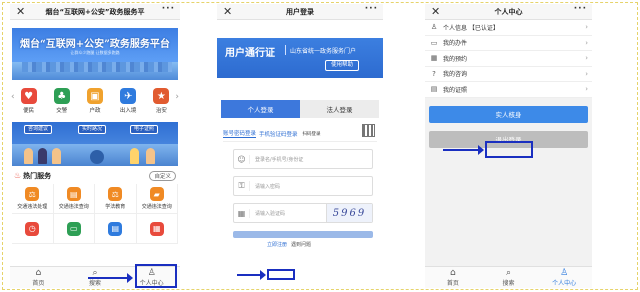 The height and width of the screenshot is (292, 640). Describe the element at coordinates (161, 111) in the screenshot. I see `category-label: 治安` at that location.